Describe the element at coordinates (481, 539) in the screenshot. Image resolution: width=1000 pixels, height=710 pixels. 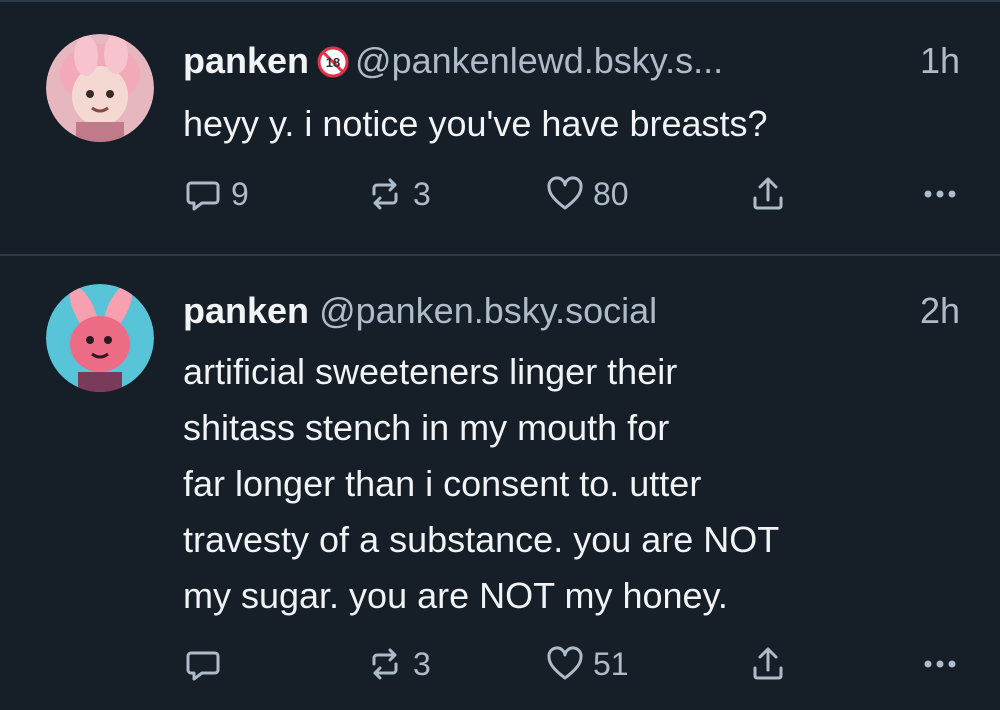
I see `post-text-line: travesty of a substance. you are NOT` at that location.